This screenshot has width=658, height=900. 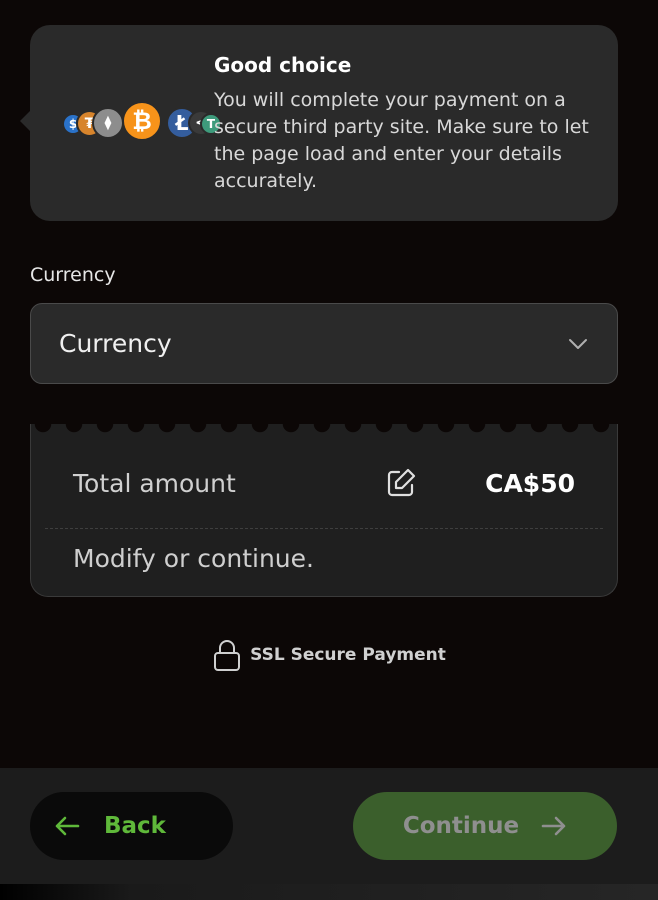 I want to click on back-button-label: Back, so click(x=135, y=826).